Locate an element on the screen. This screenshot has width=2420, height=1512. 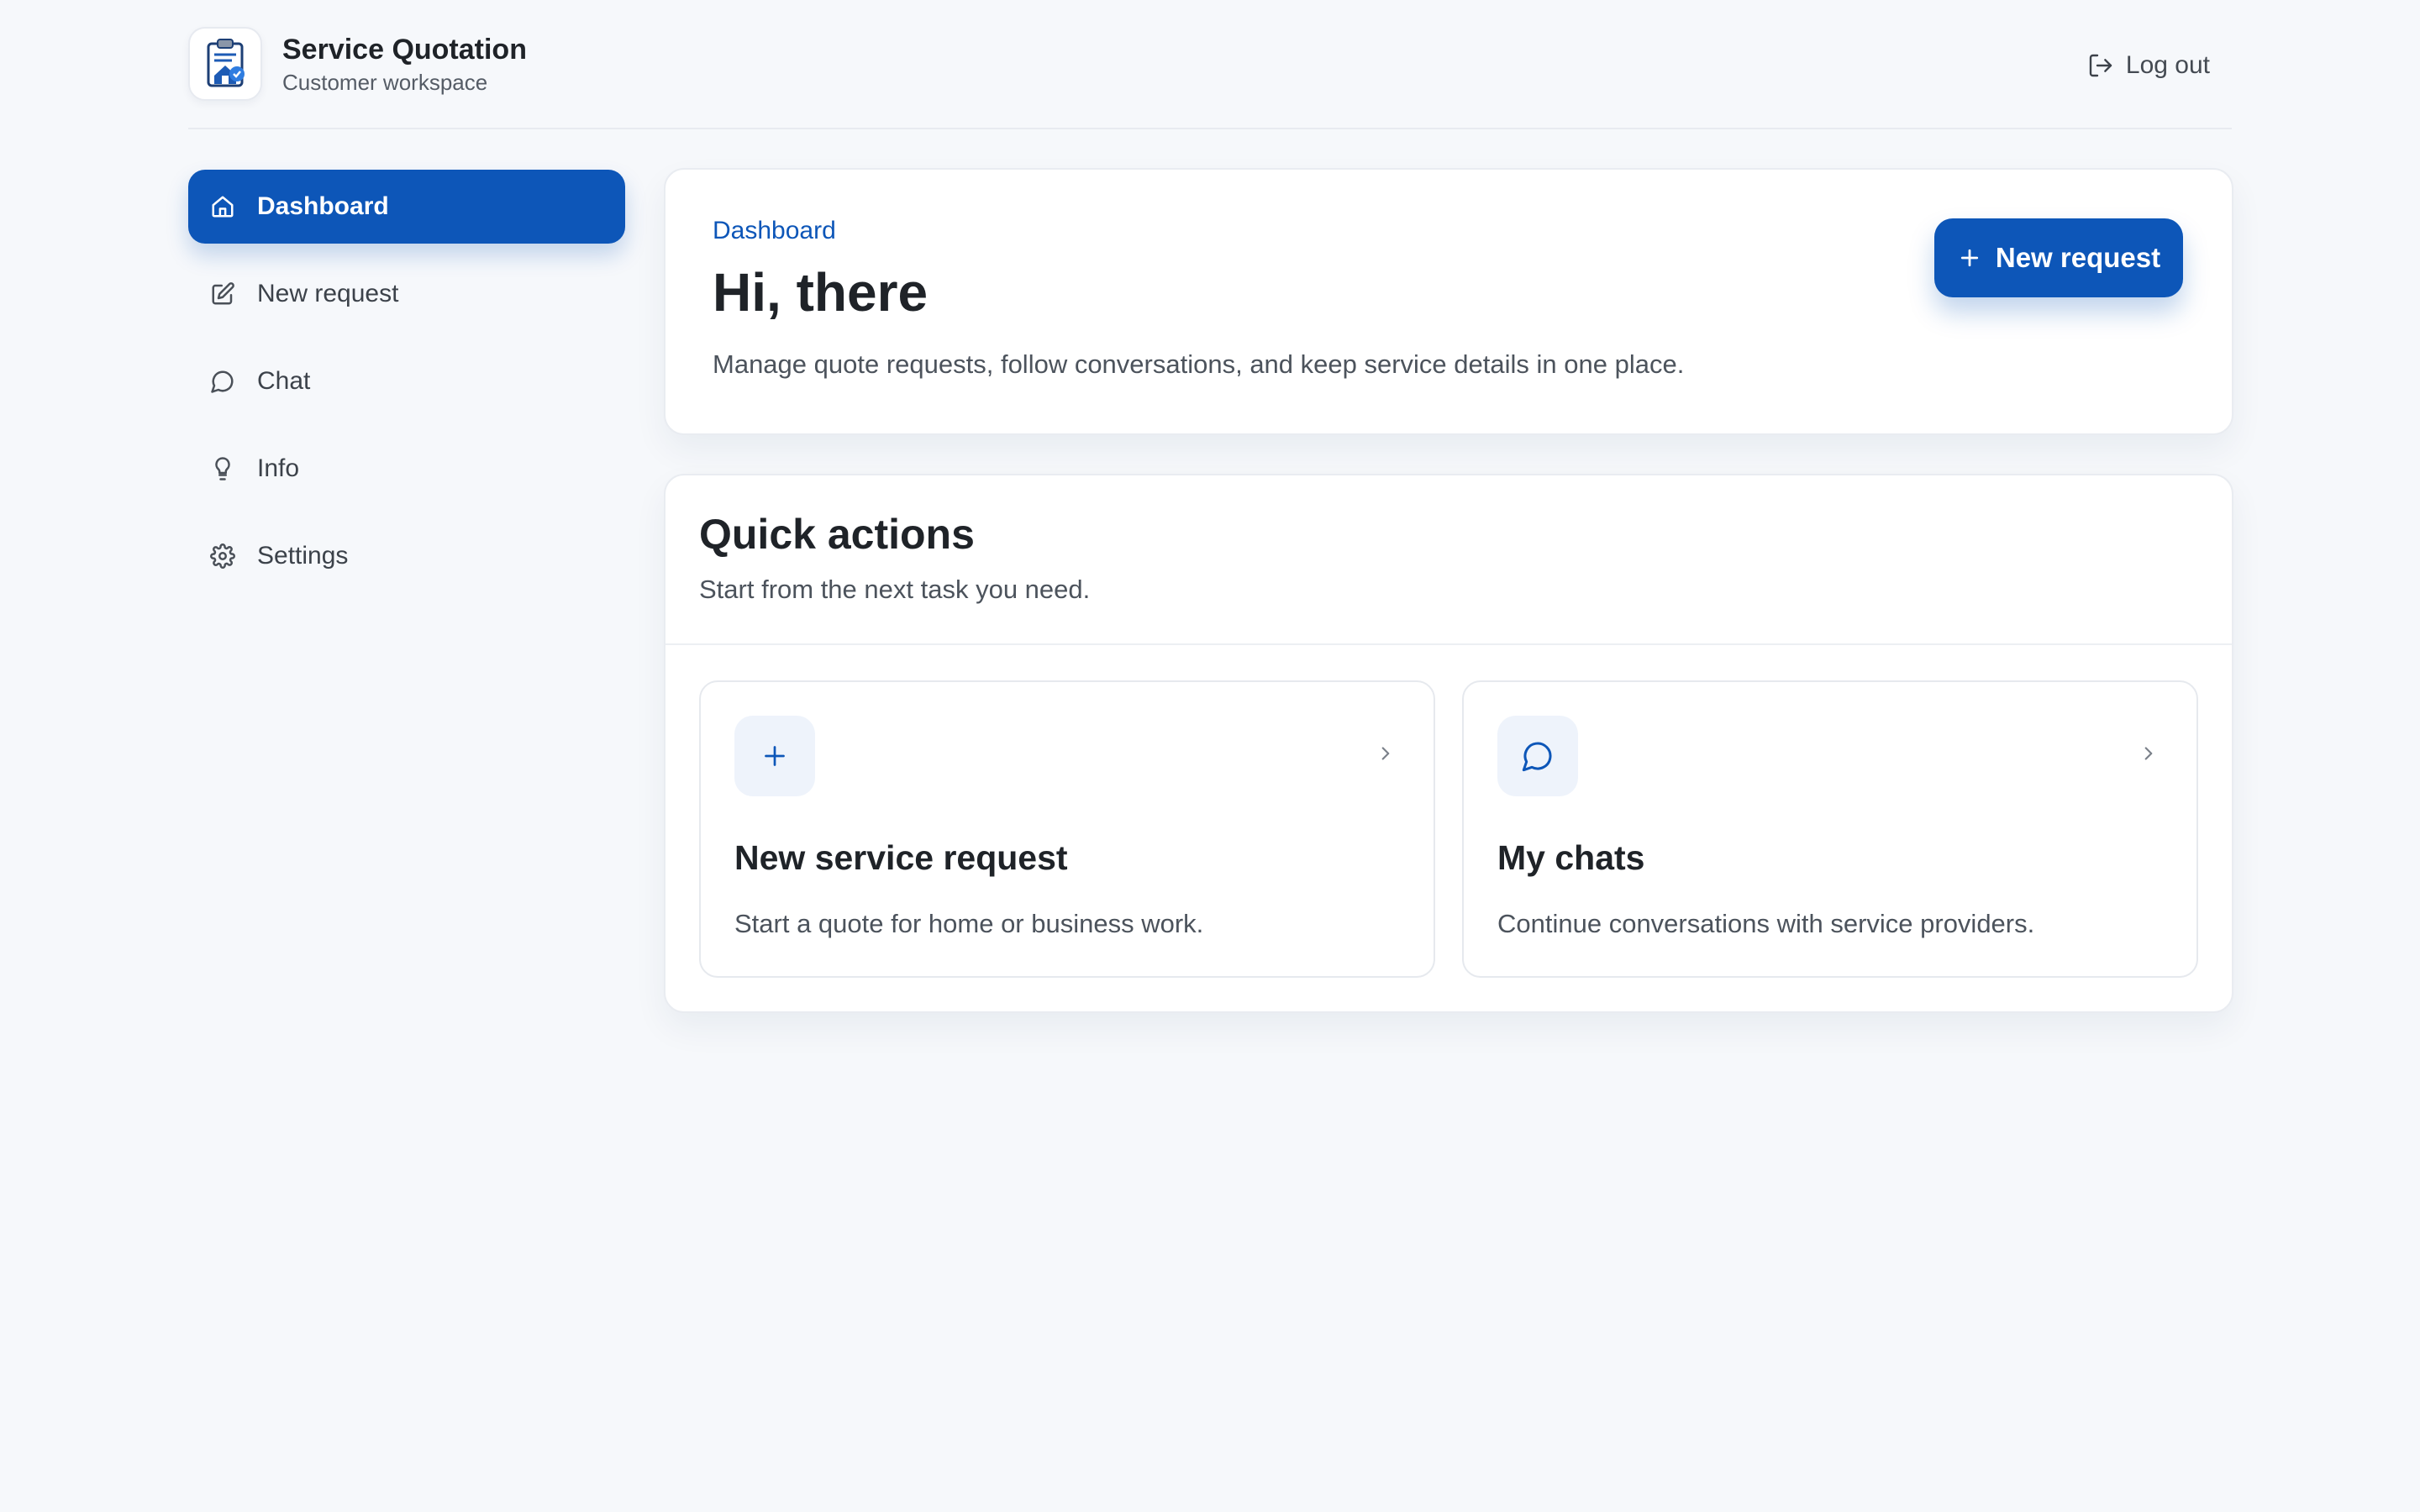
gear-icon is located at coordinates (223, 556).